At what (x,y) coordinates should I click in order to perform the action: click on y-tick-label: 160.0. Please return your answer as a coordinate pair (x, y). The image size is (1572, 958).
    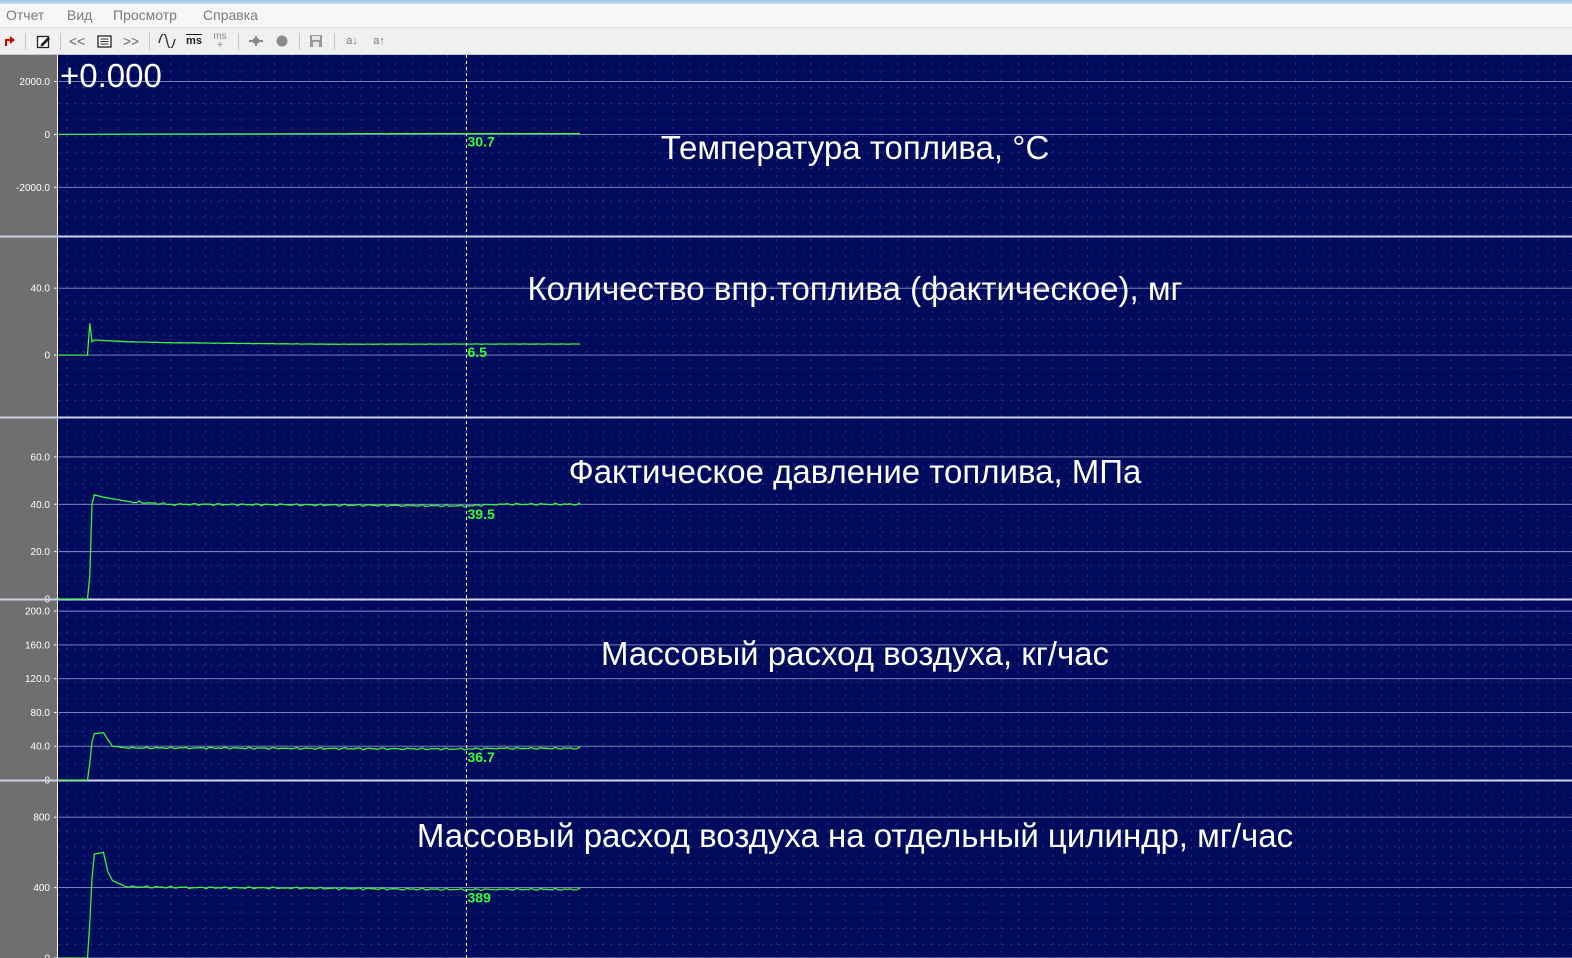
    Looking at the image, I should click on (37, 645).